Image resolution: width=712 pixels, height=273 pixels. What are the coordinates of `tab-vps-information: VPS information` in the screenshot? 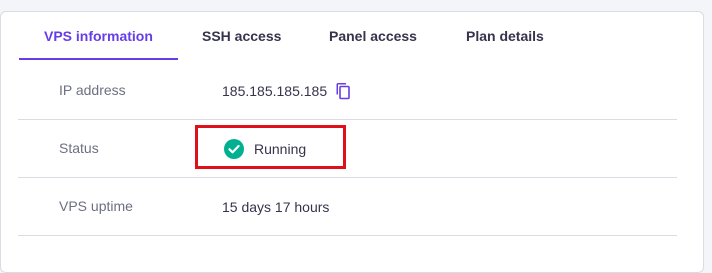 It's located at (98, 36).